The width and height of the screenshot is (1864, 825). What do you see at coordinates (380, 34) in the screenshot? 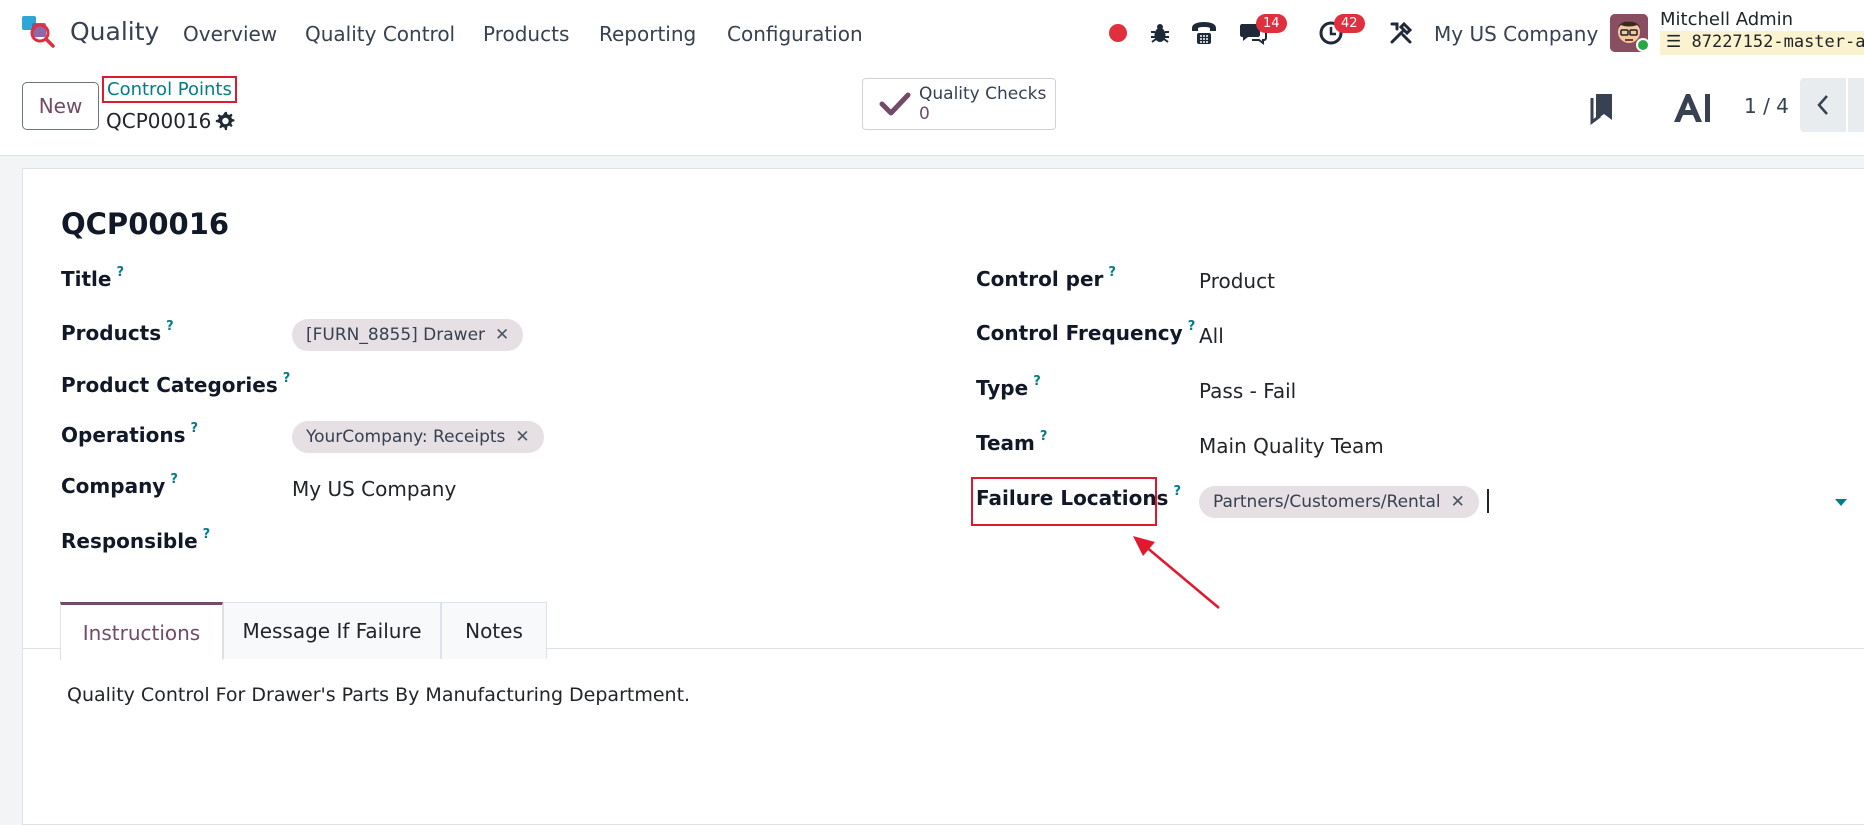
I see `menu-quality-control: Quality Control` at bounding box center [380, 34].